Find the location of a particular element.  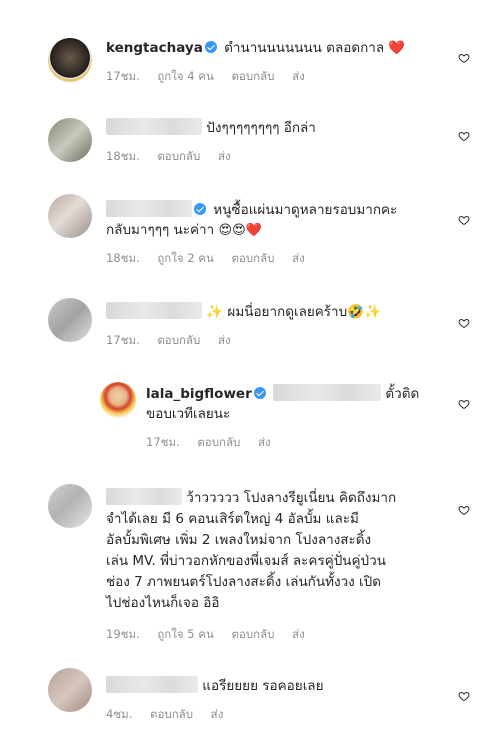

comment-item: แอรียยยย รอคอยเลย 4ชม. ตอบกลับ ส่ง is located at coordinates (242, 689).